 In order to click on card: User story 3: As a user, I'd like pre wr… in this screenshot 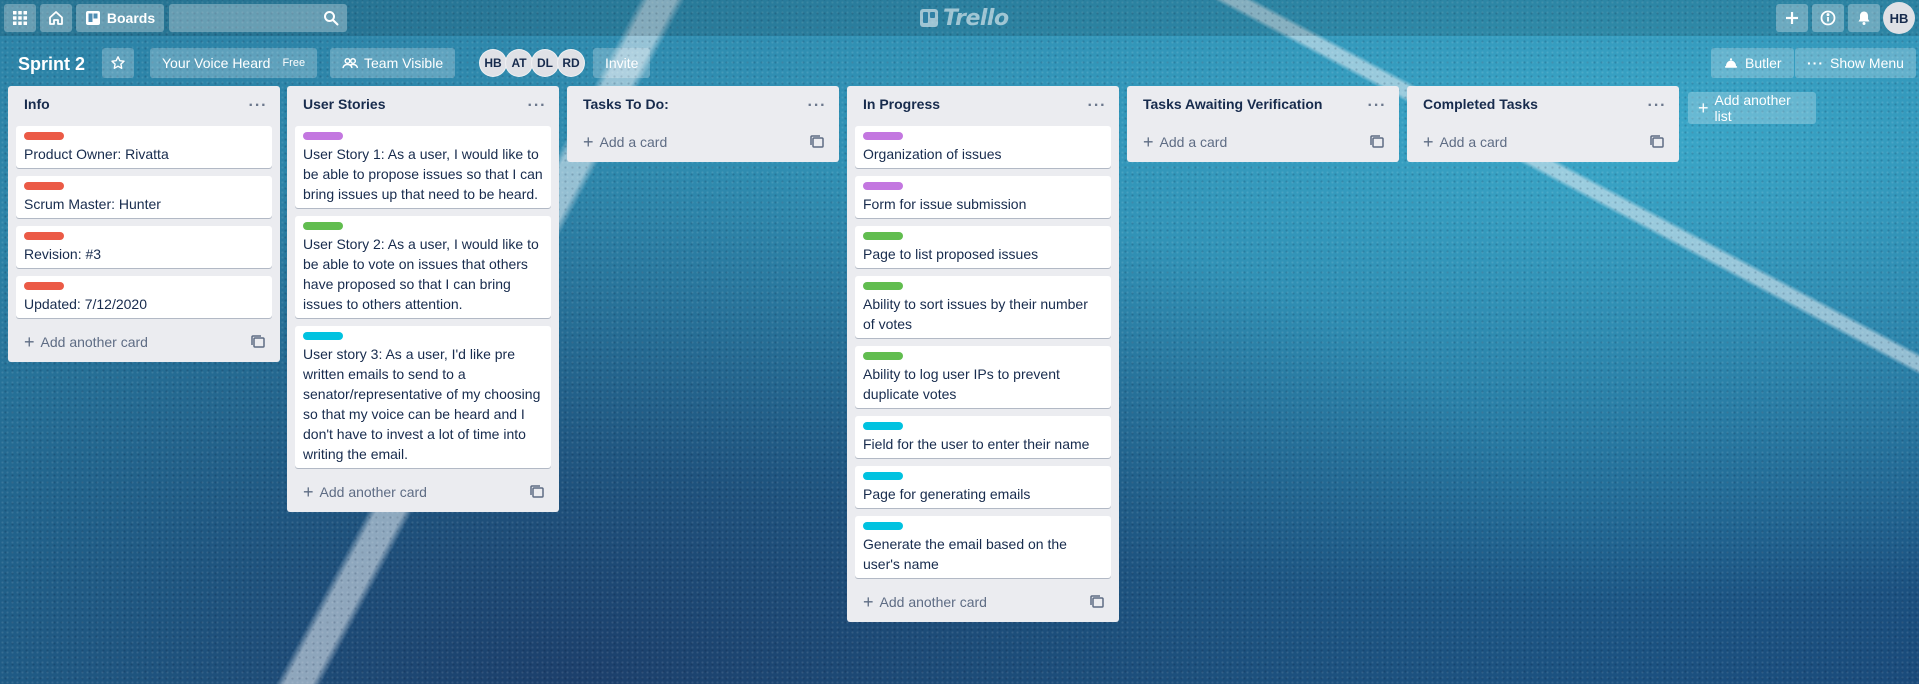, I will do `click(423, 397)`.